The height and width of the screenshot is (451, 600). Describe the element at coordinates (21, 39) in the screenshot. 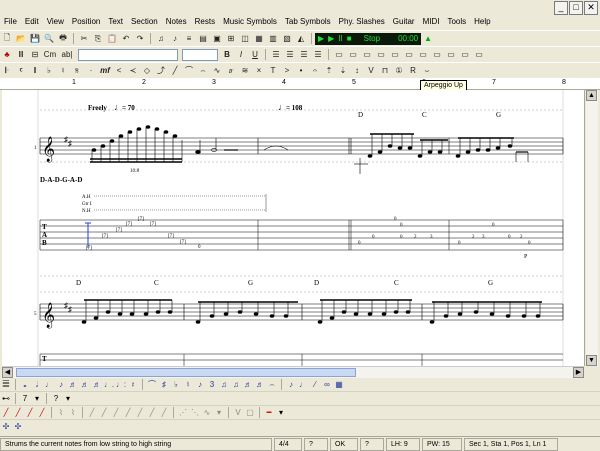

I see `open-icon: 📂` at that location.